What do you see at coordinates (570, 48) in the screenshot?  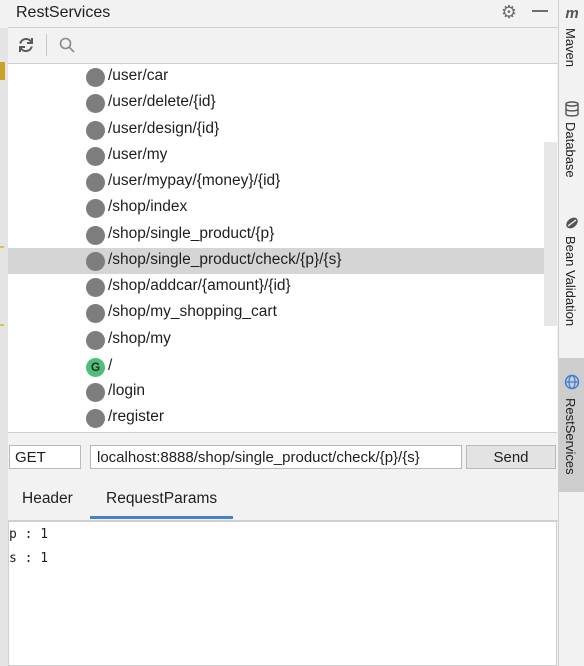 I see `sidebar-label-maven: Maven` at bounding box center [570, 48].